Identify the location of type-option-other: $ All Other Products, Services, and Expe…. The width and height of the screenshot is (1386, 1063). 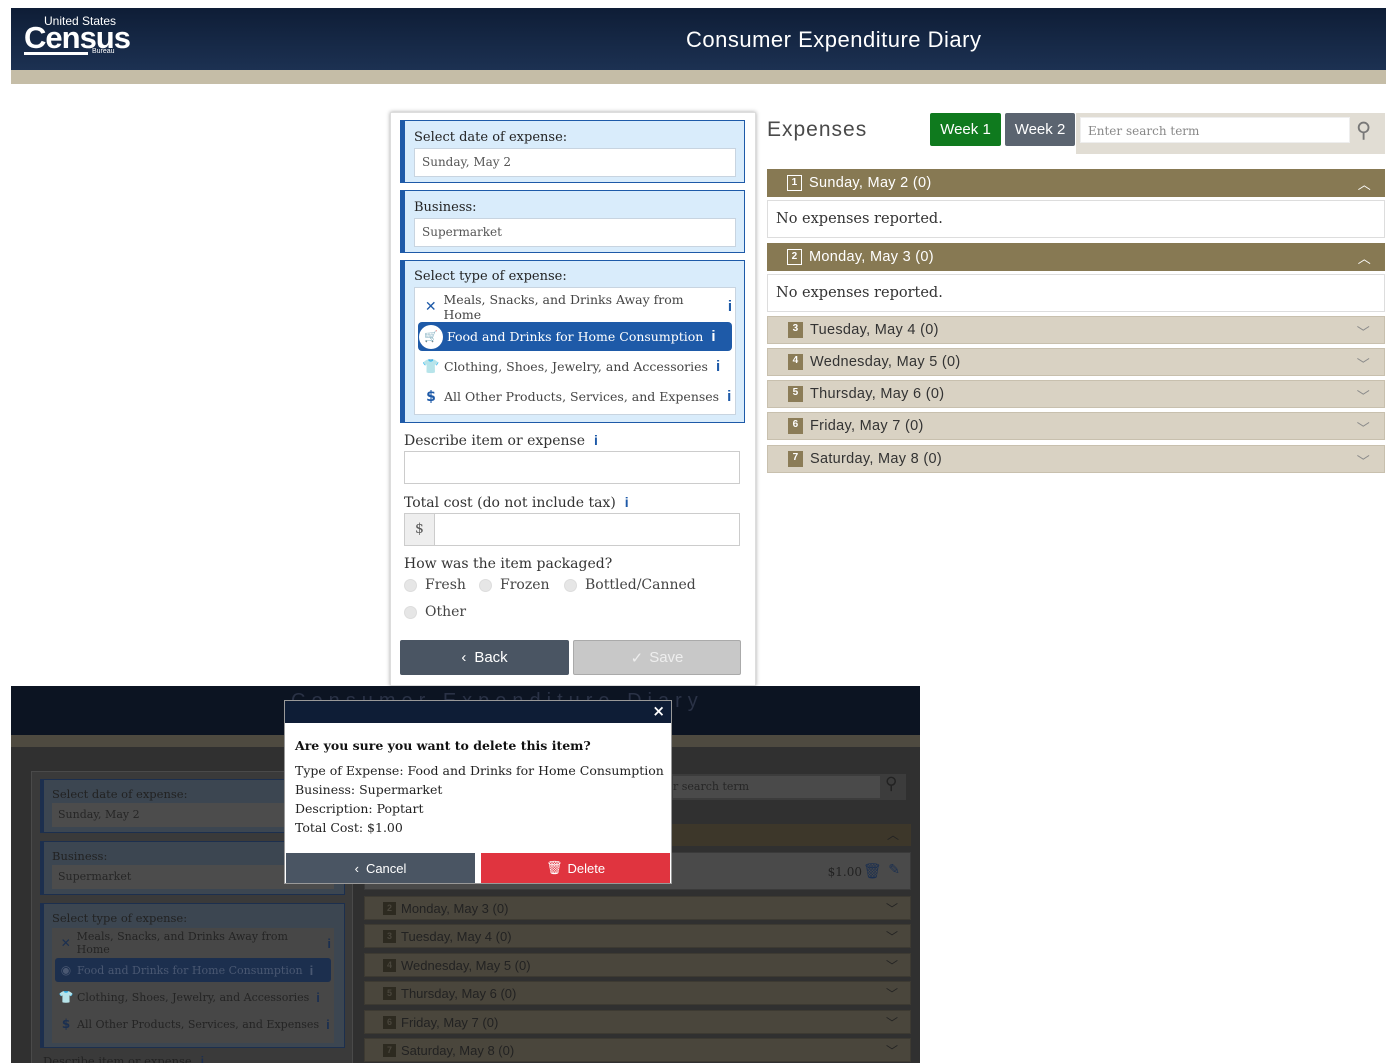
(575, 396).